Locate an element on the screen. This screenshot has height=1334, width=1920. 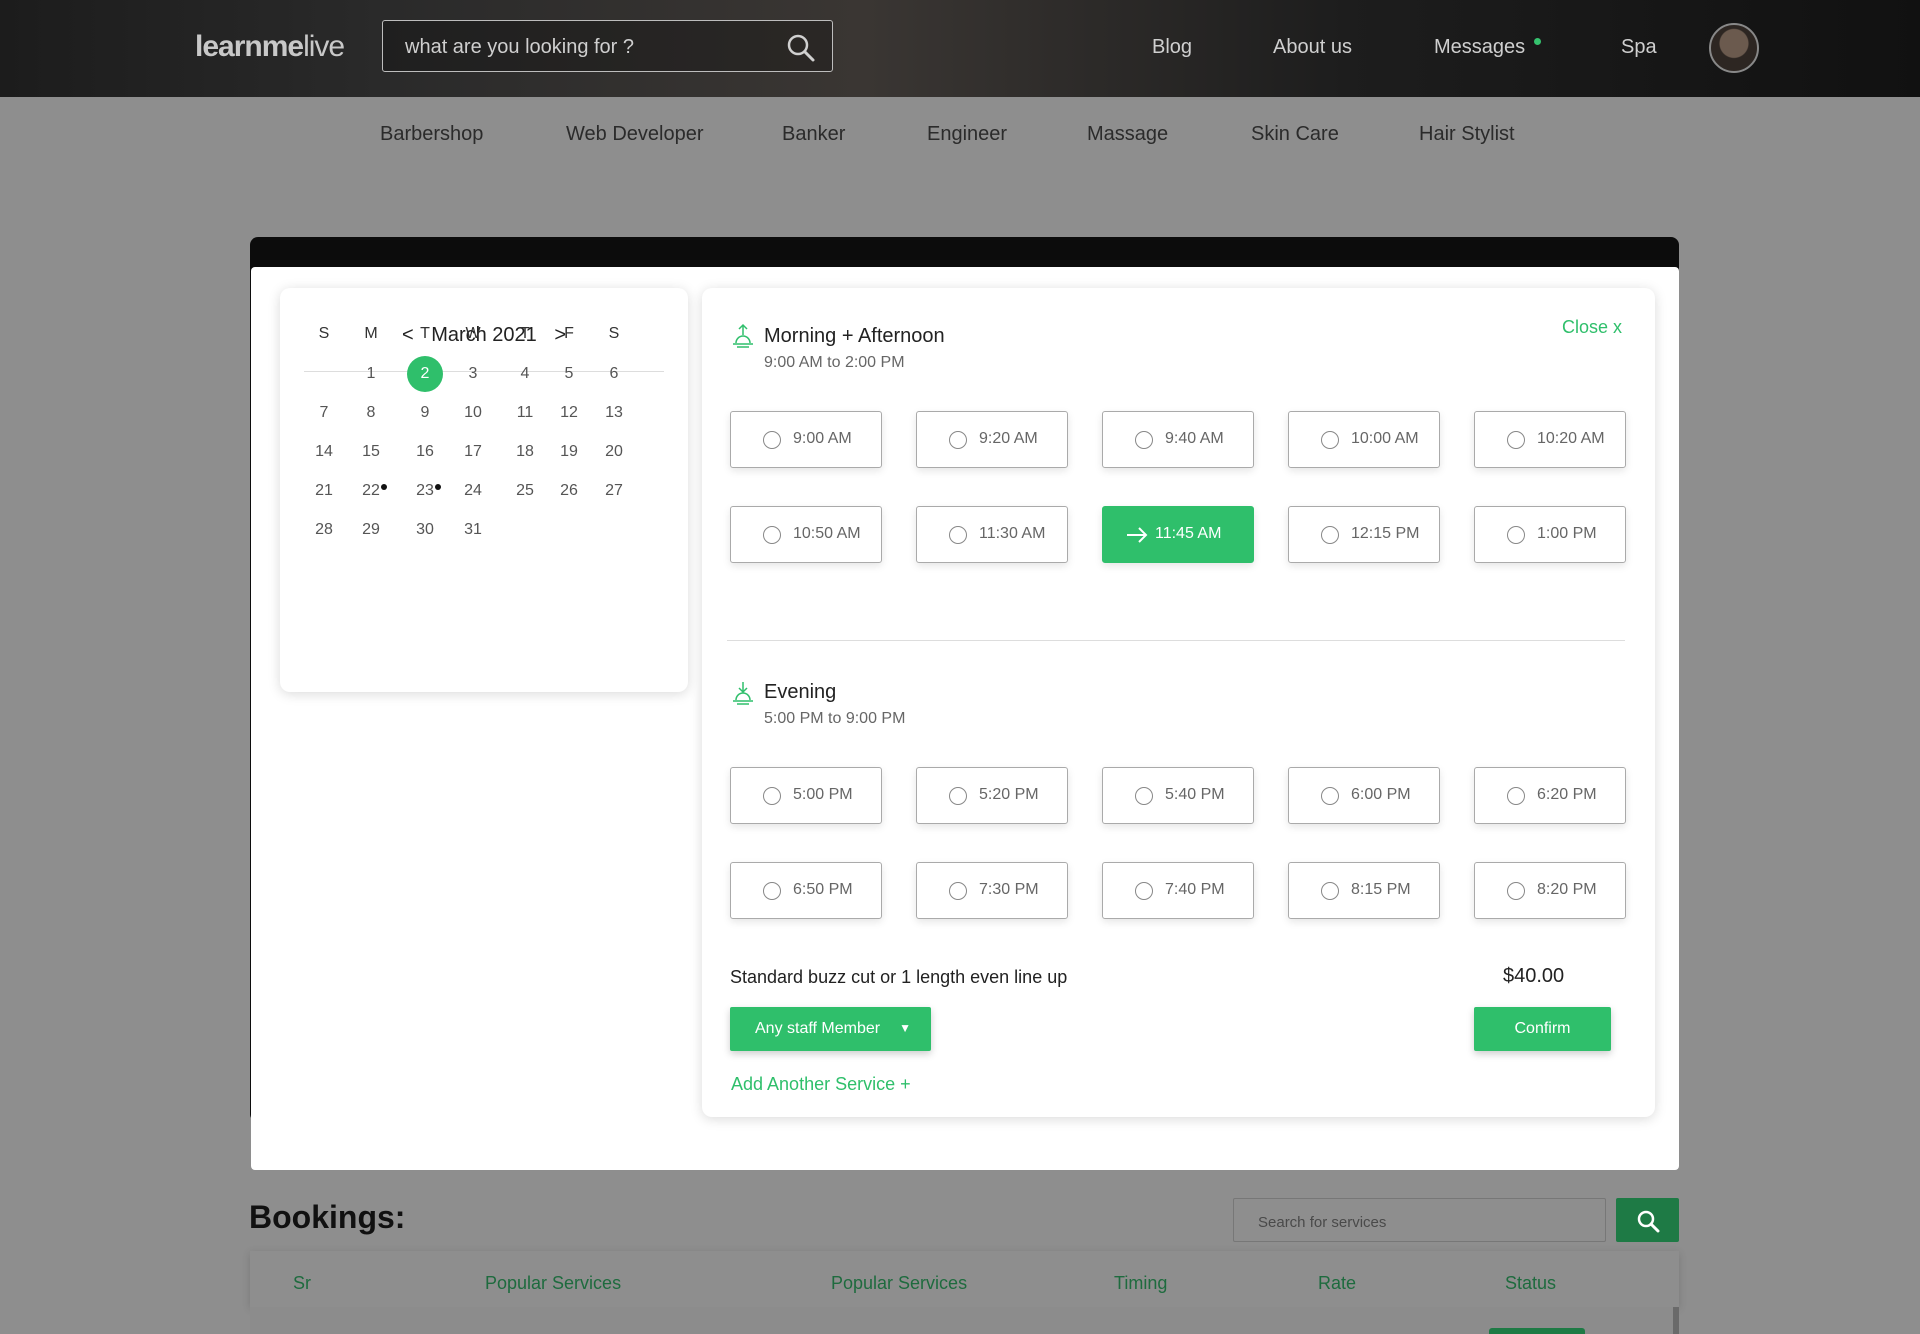
time-slot: 5:40 PM is located at coordinates (1178, 795).